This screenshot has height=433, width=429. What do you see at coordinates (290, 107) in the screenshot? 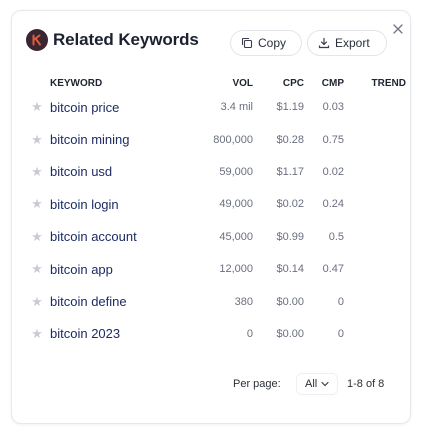
I see `cpc-cell: $1.19` at bounding box center [290, 107].